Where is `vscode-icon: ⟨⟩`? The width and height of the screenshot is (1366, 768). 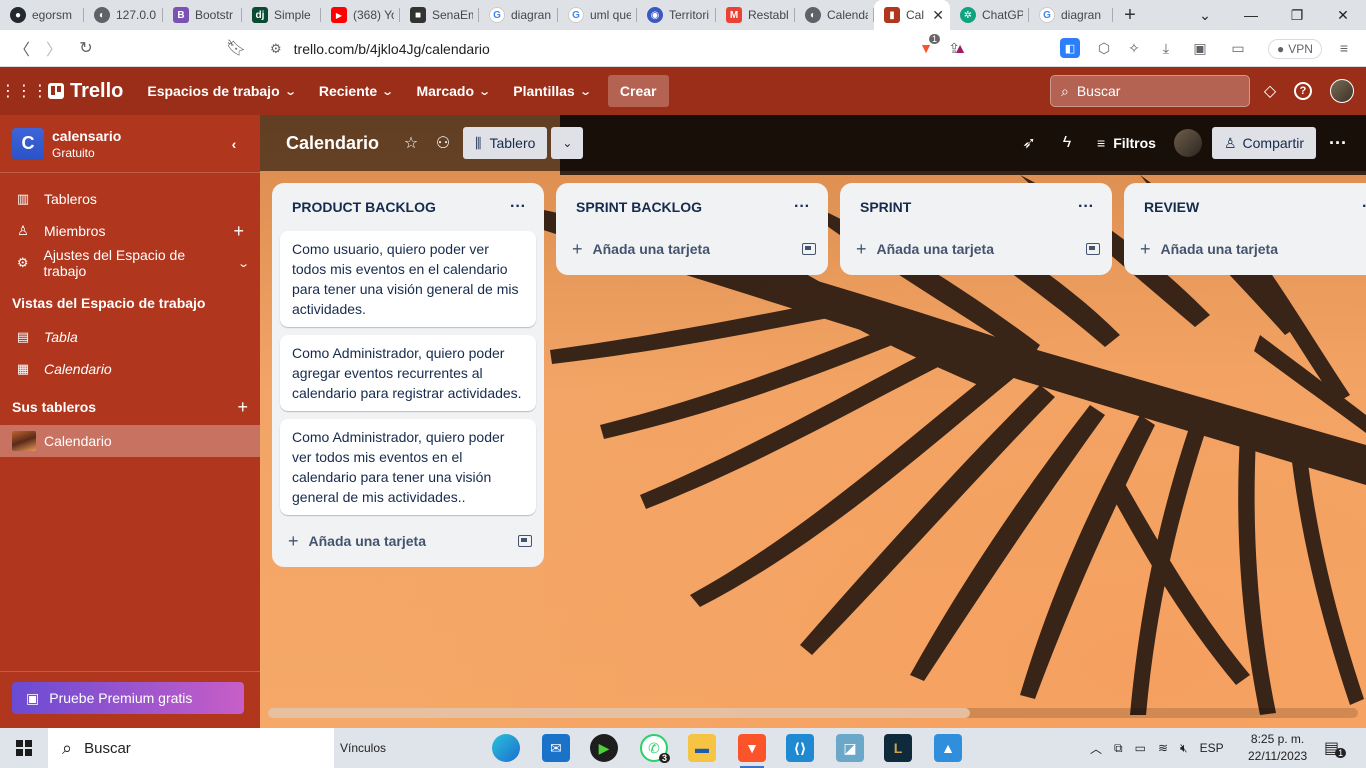 vscode-icon: ⟨⟩ is located at coordinates (800, 748).